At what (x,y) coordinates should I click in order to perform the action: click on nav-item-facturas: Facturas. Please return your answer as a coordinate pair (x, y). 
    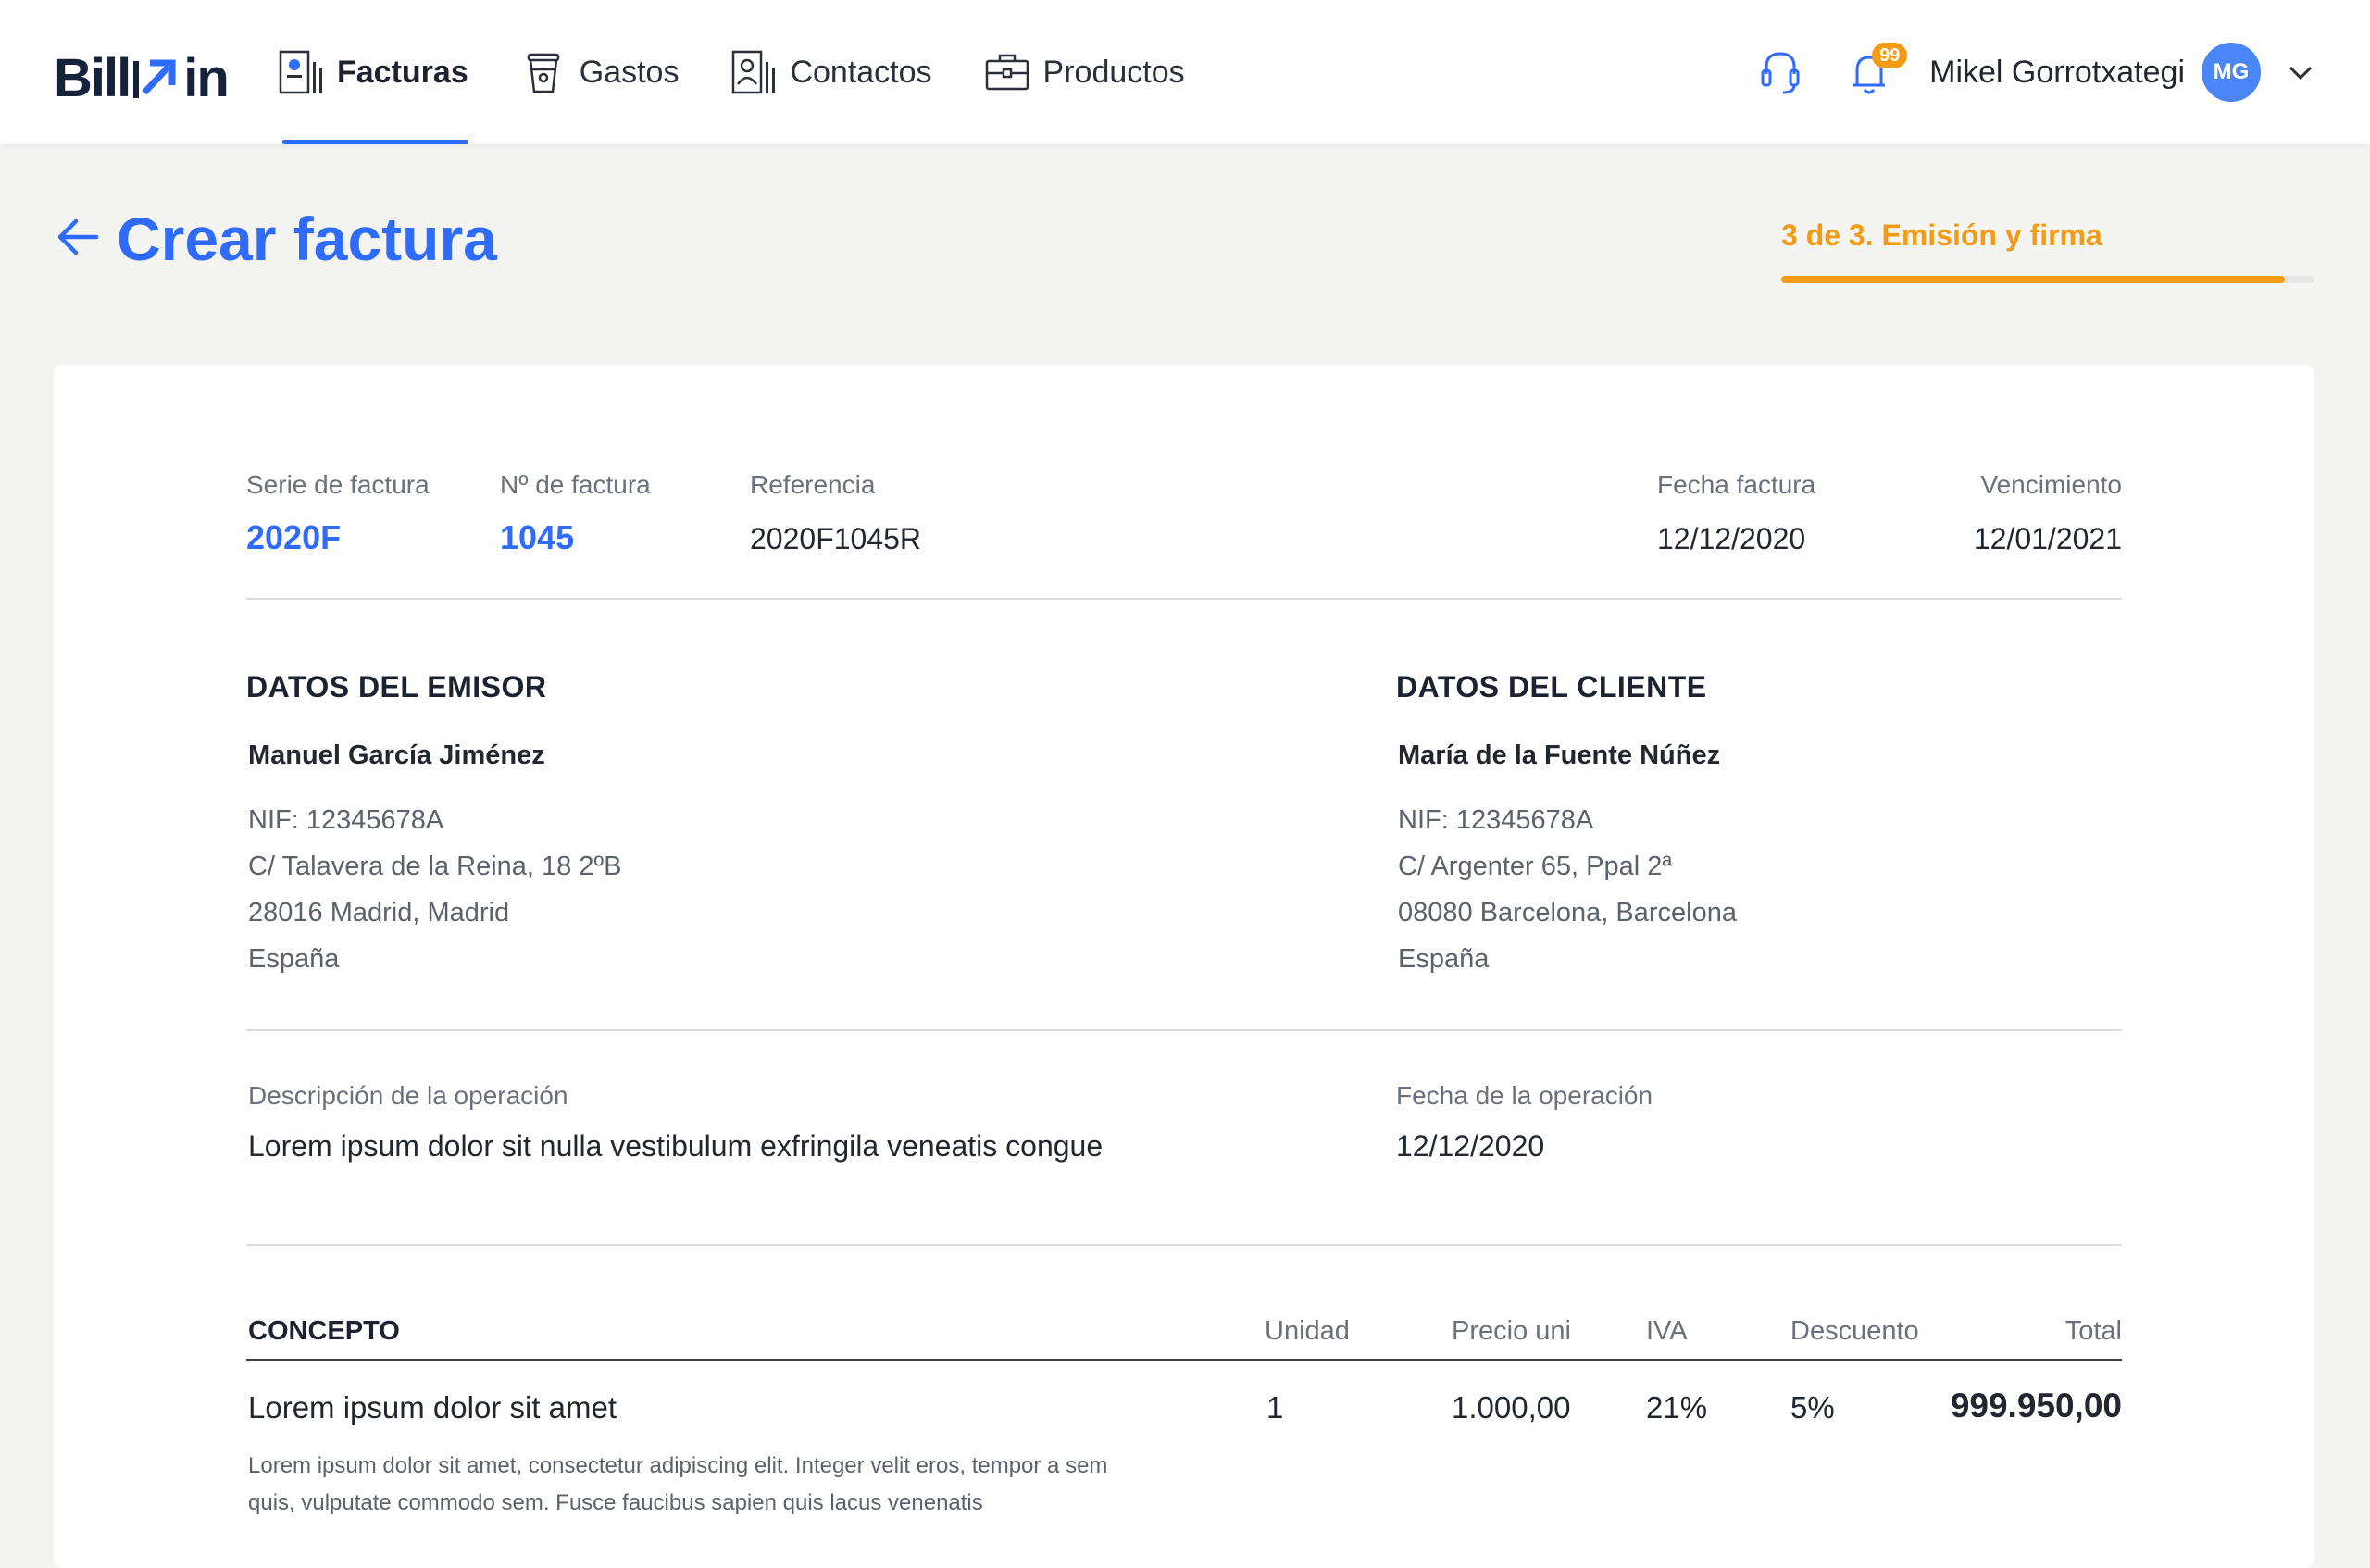
    Looking at the image, I should click on (373, 72).